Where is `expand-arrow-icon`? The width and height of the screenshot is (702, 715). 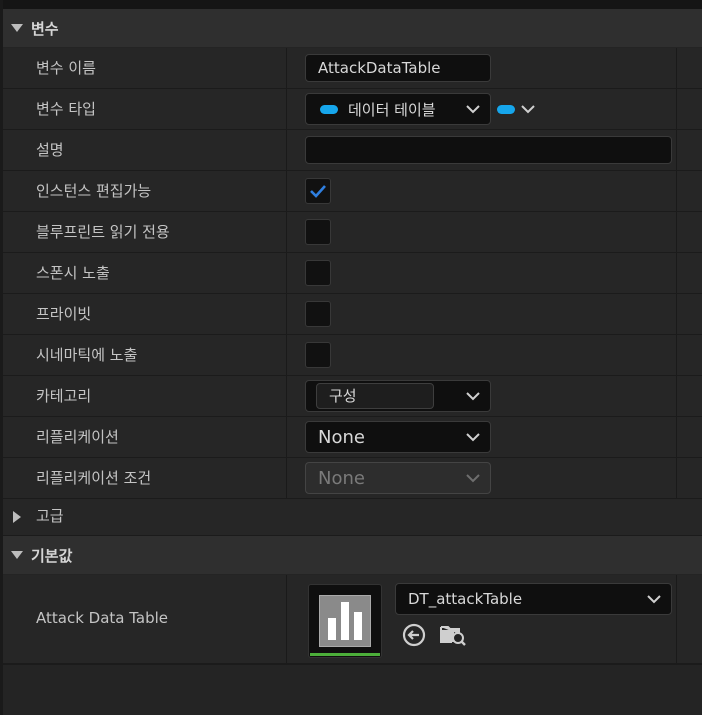
expand-arrow-icon is located at coordinates (17, 517).